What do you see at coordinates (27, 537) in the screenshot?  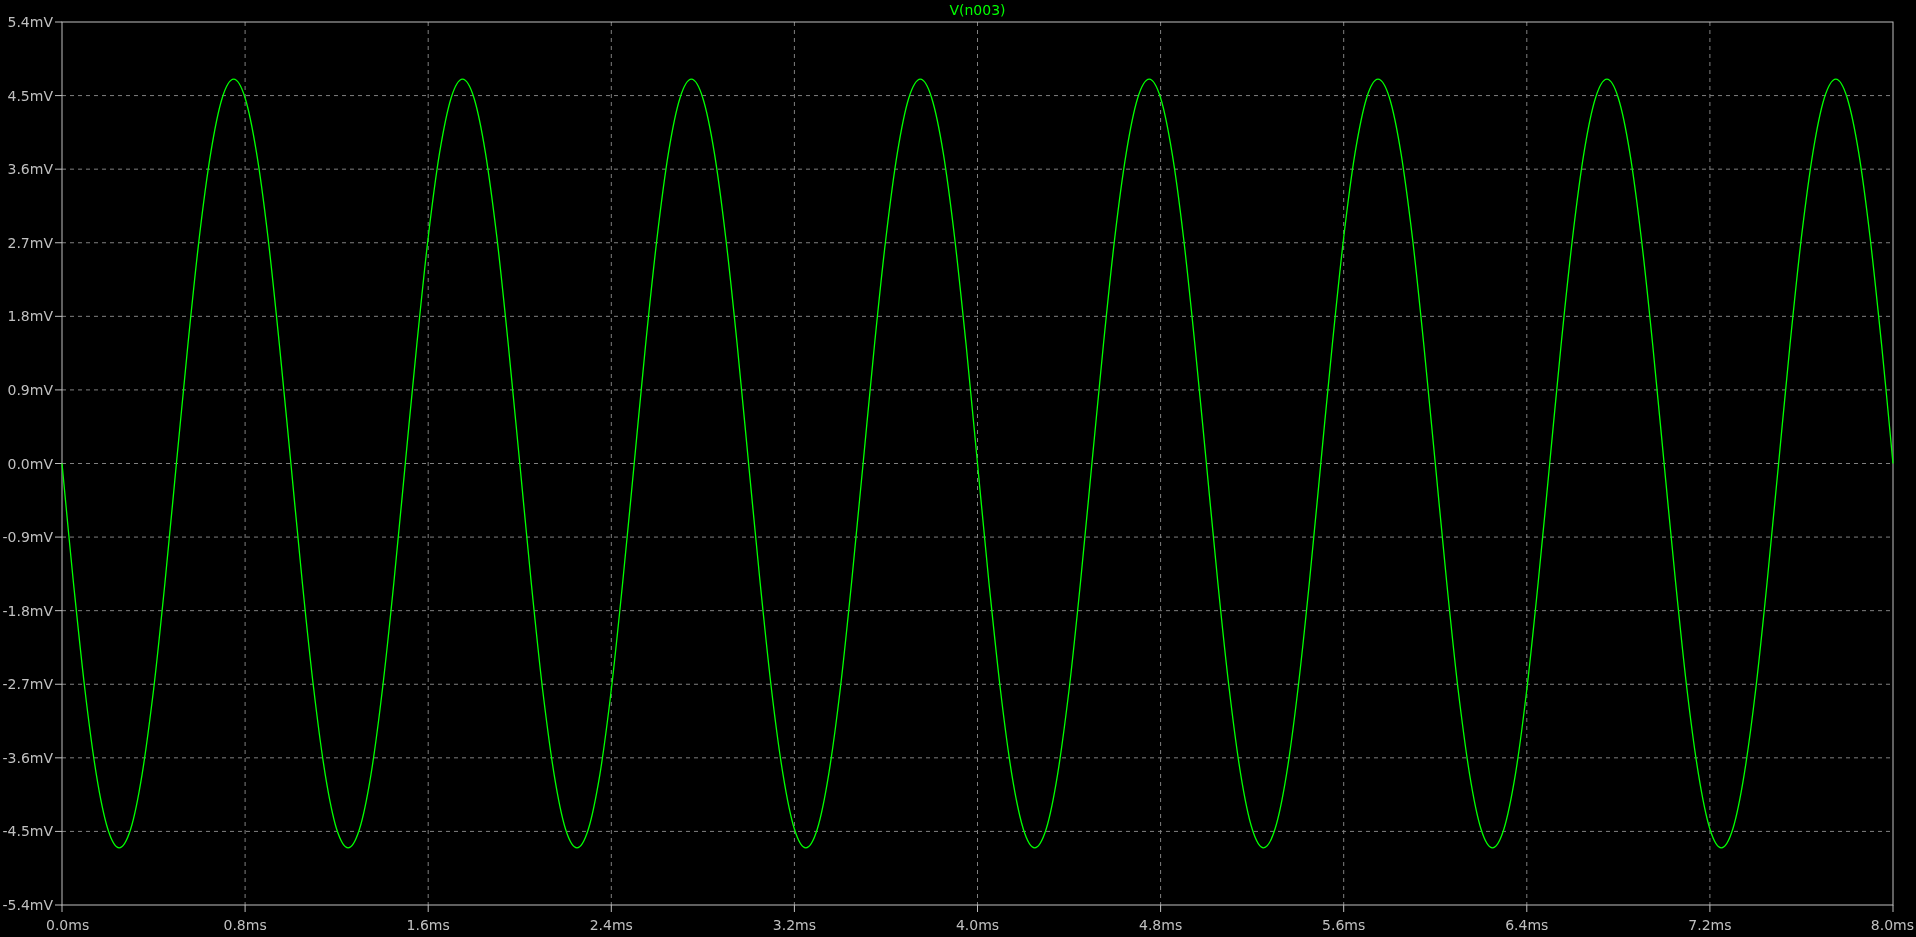 I see `y-axis-tick-label: -0.9mV` at bounding box center [27, 537].